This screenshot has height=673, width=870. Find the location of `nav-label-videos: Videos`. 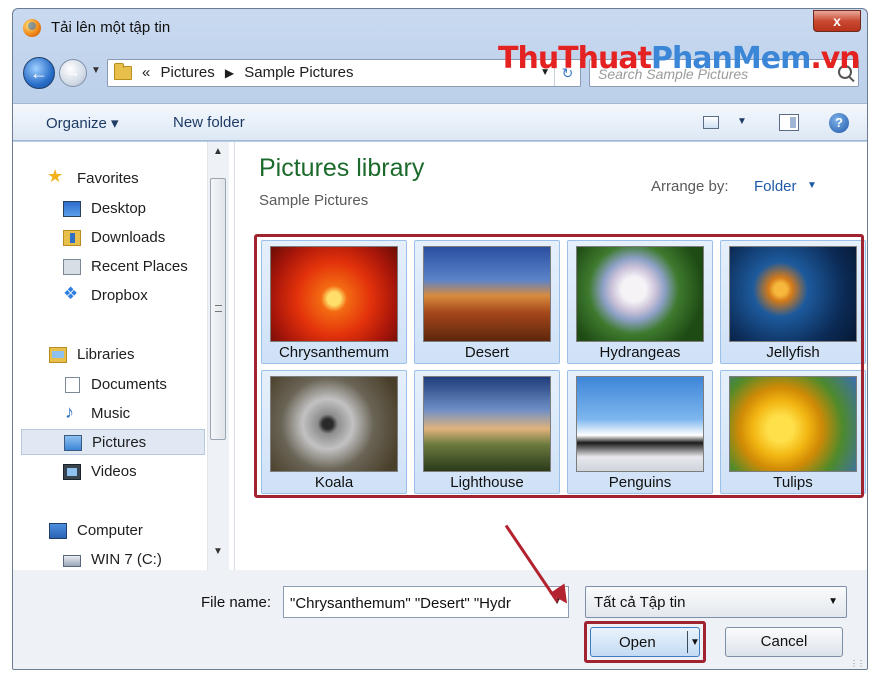

nav-label-videos: Videos is located at coordinates (114, 471).